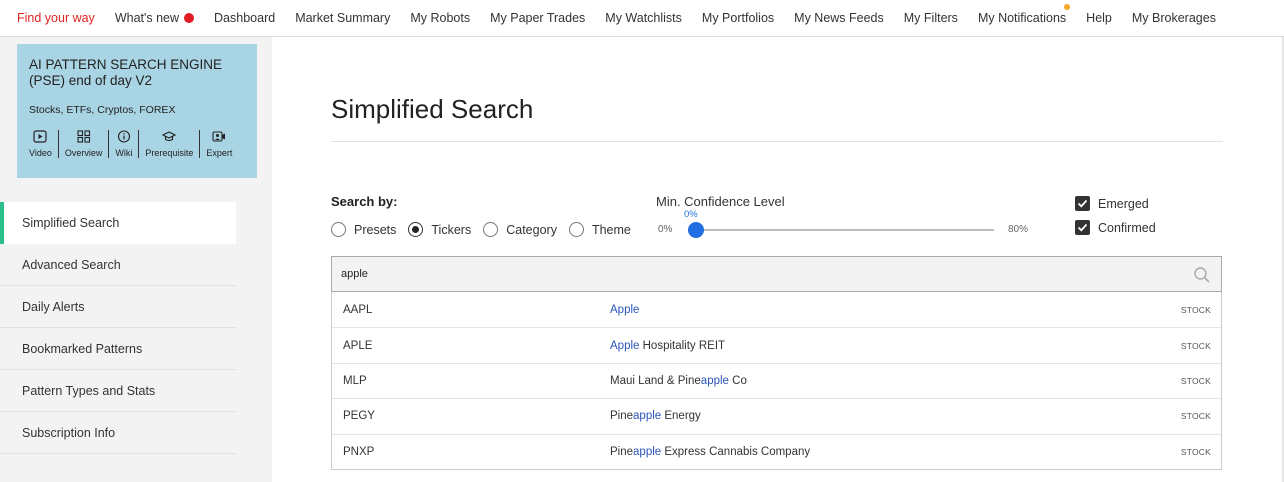 This screenshot has width=1284, height=482. What do you see at coordinates (189, 18) in the screenshot?
I see `new-indicator-dot-icon` at bounding box center [189, 18].